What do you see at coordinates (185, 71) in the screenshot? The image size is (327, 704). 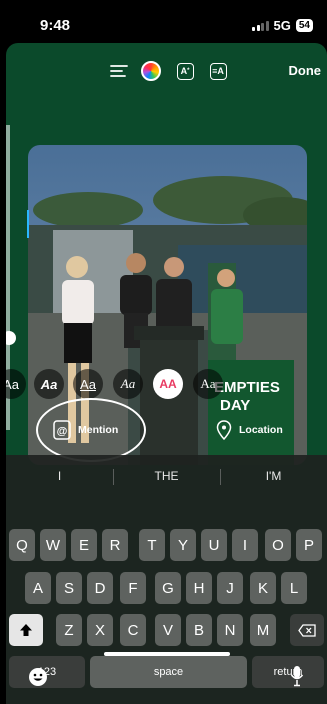 I see `text-effects-icon: A *` at bounding box center [185, 71].